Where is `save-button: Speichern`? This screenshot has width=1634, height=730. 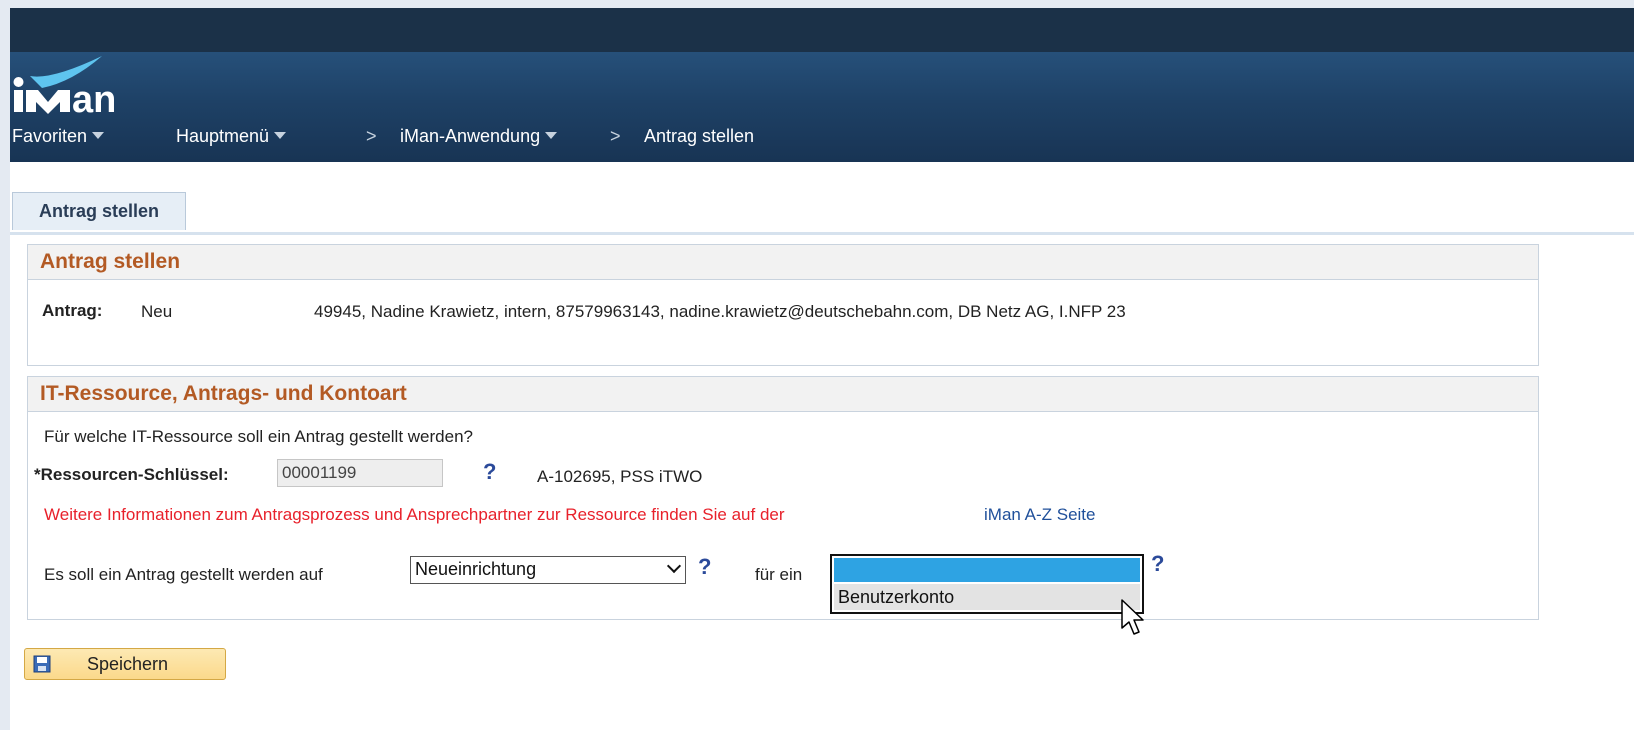
save-button: Speichern is located at coordinates (125, 664).